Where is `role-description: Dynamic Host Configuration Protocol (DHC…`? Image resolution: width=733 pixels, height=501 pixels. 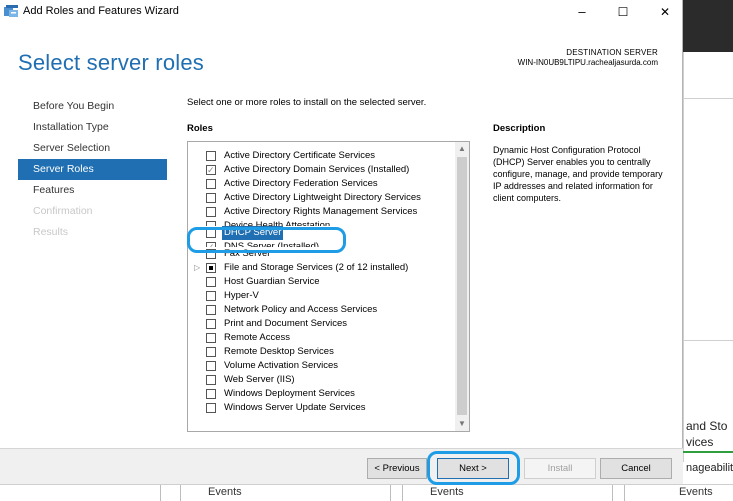 role-description: Dynamic Host Configuration Protocol (DHC… is located at coordinates (578, 174).